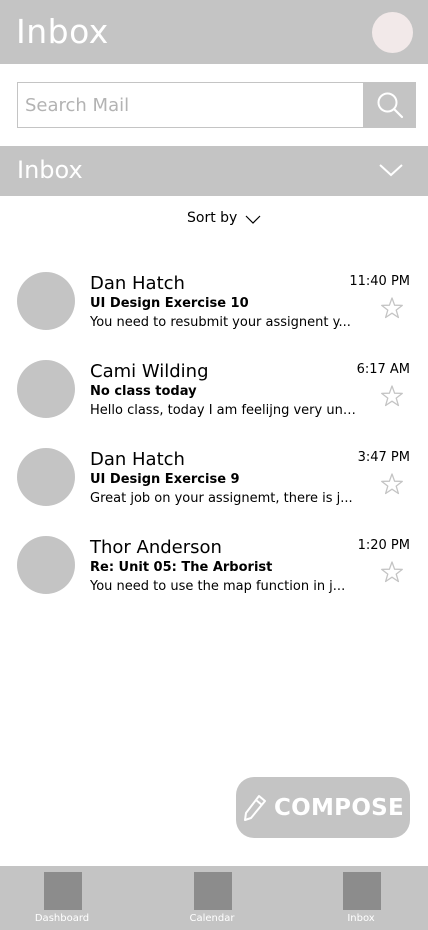 This screenshot has height=930, width=428. Describe the element at coordinates (383, 545) in the screenshot. I see `mail-time: 1:20 PM` at that location.